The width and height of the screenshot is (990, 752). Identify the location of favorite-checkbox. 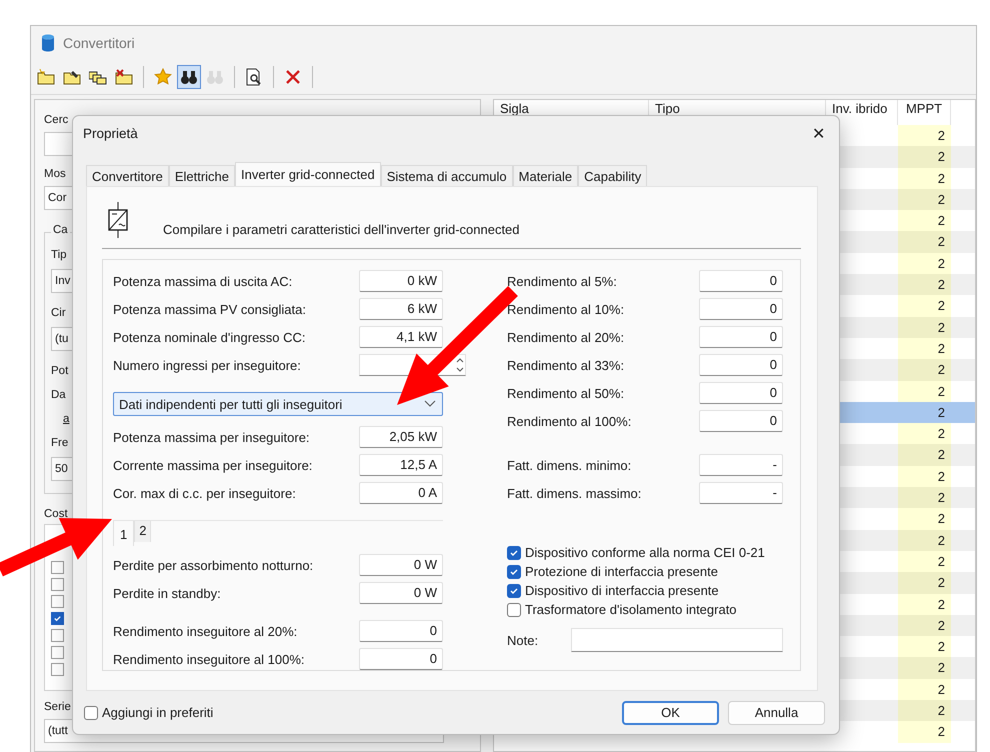
(91, 713).